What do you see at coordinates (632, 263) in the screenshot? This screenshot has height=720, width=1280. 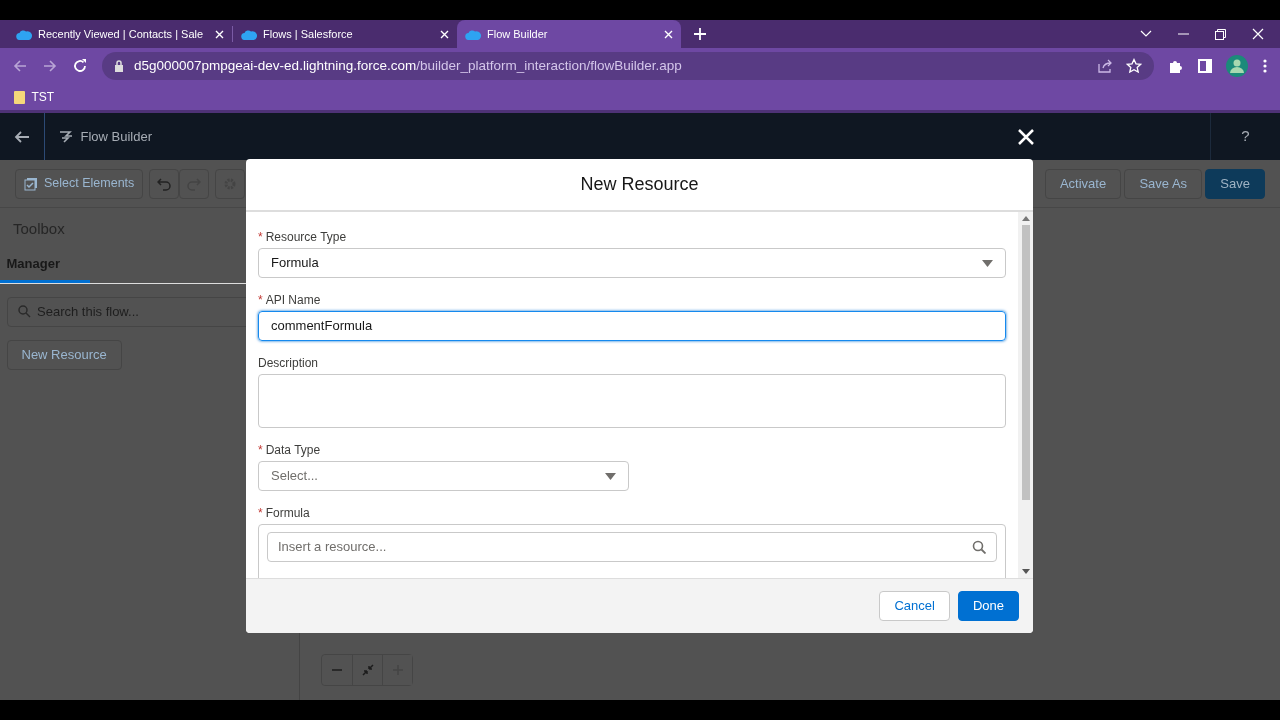 I see `dropdown-field: Formula` at bounding box center [632, 263].